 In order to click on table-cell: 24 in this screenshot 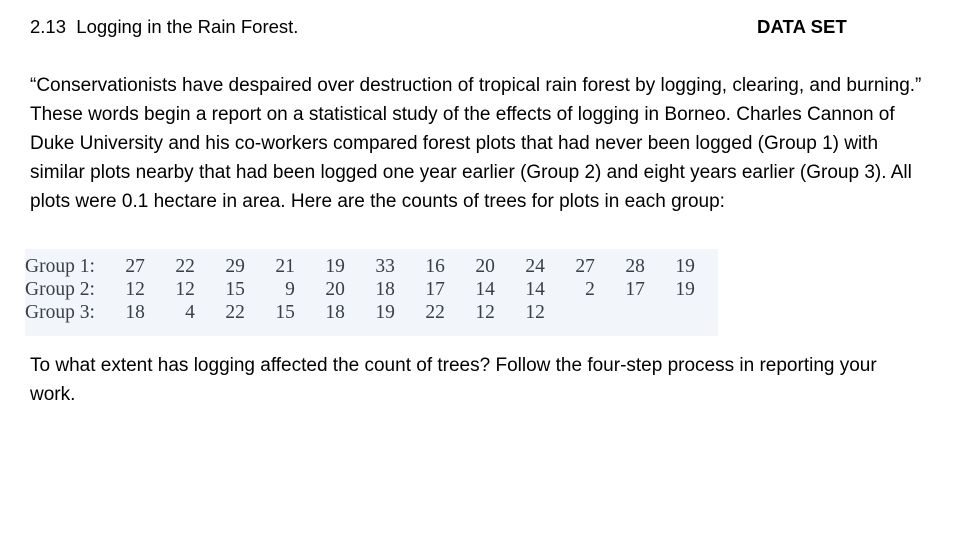, I will do `click(535, 266)`.